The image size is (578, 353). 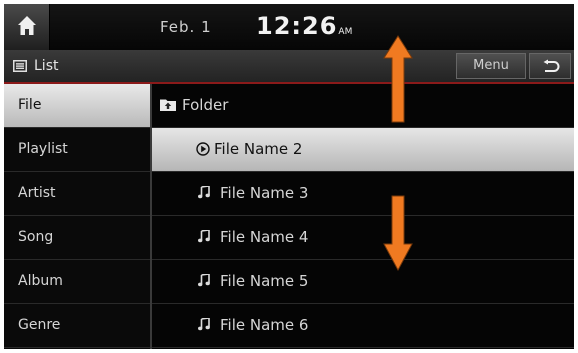 What do you see at coordinates (363, 282) in the screenshot?
I see `file-row: File Name 5` at bounding box center [363, 282].